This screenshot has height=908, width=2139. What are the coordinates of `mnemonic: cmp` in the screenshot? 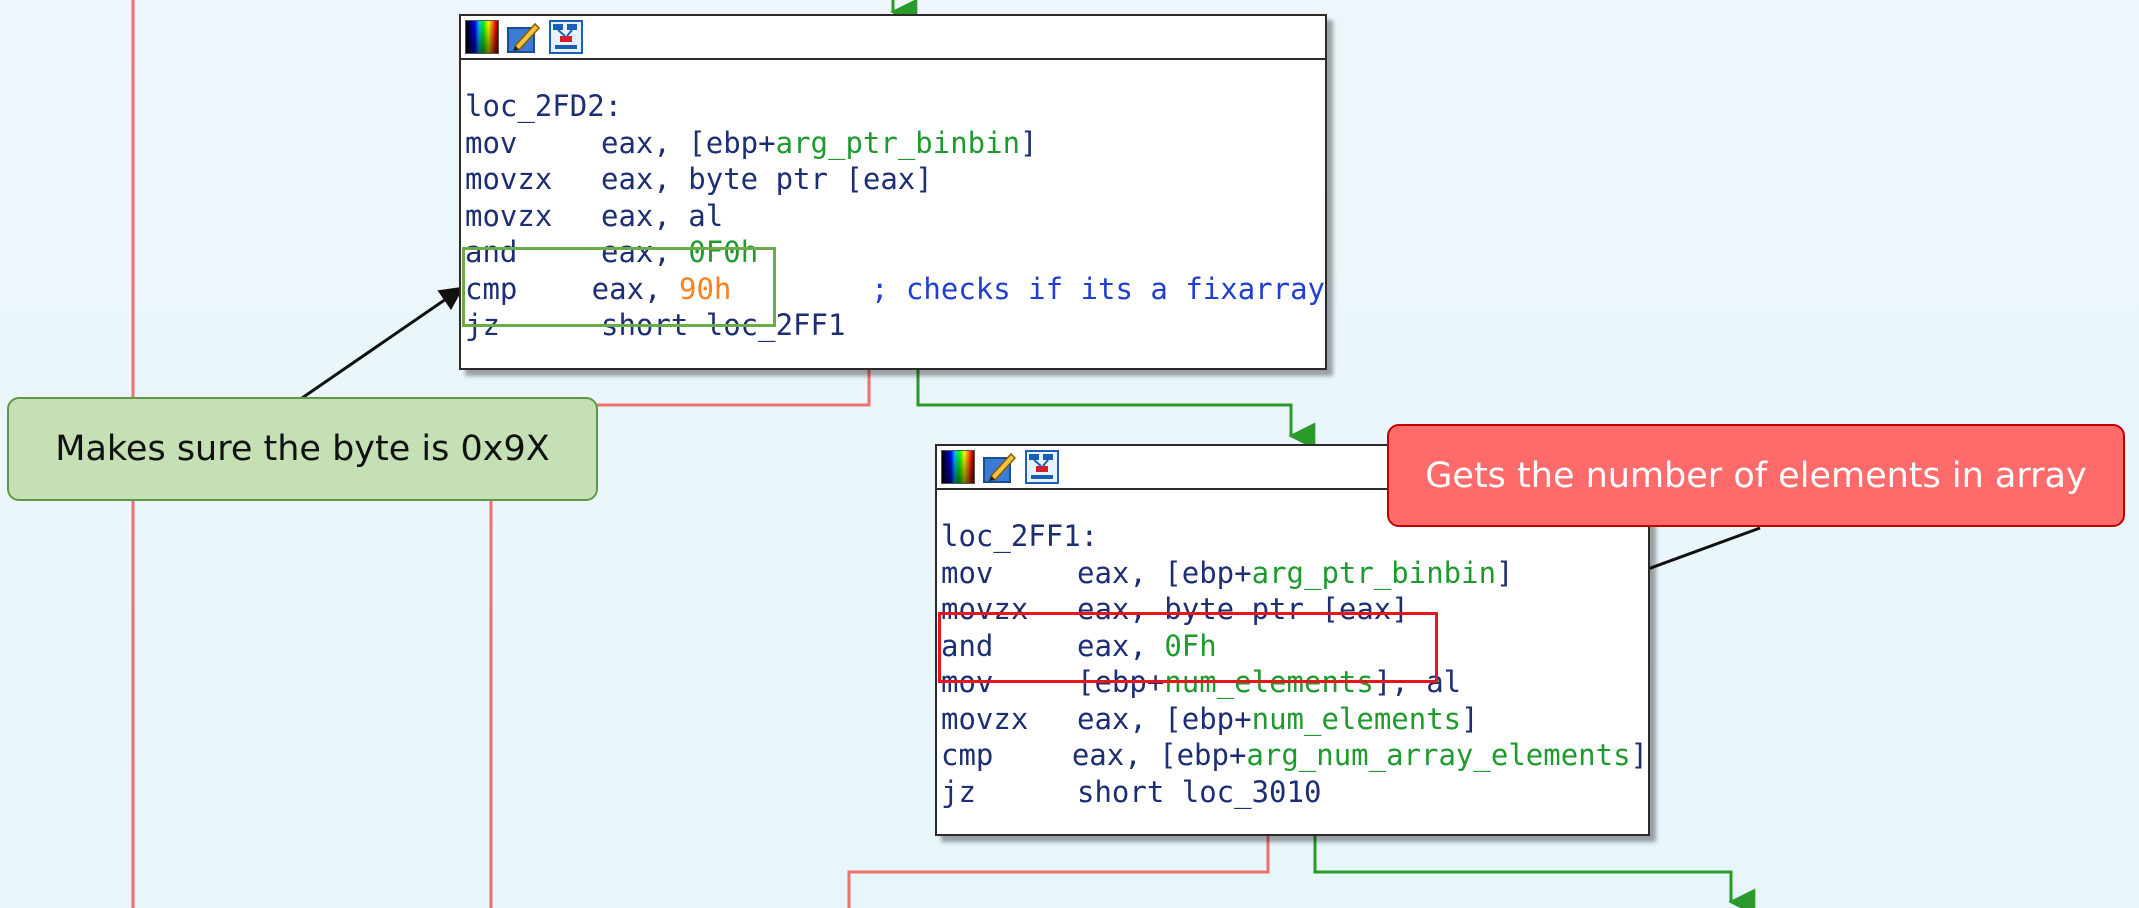 It's located at (967, 755).